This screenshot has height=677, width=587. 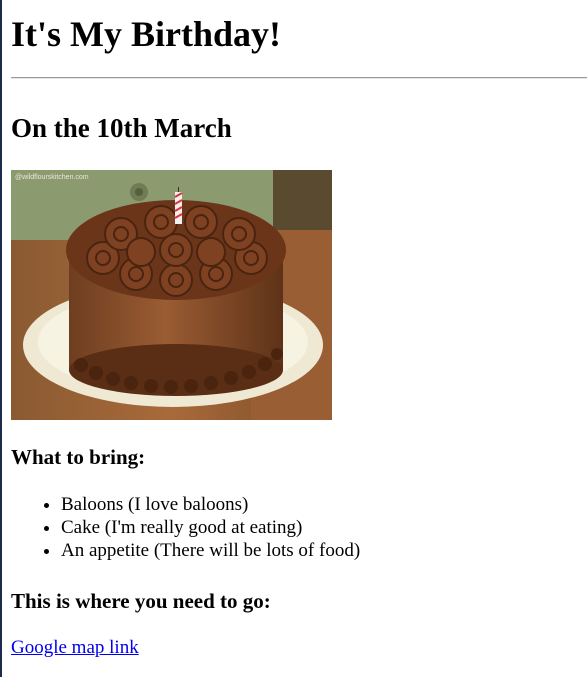 I want to click on page-title: It's My Birthday!, so click(x=146, y=34).